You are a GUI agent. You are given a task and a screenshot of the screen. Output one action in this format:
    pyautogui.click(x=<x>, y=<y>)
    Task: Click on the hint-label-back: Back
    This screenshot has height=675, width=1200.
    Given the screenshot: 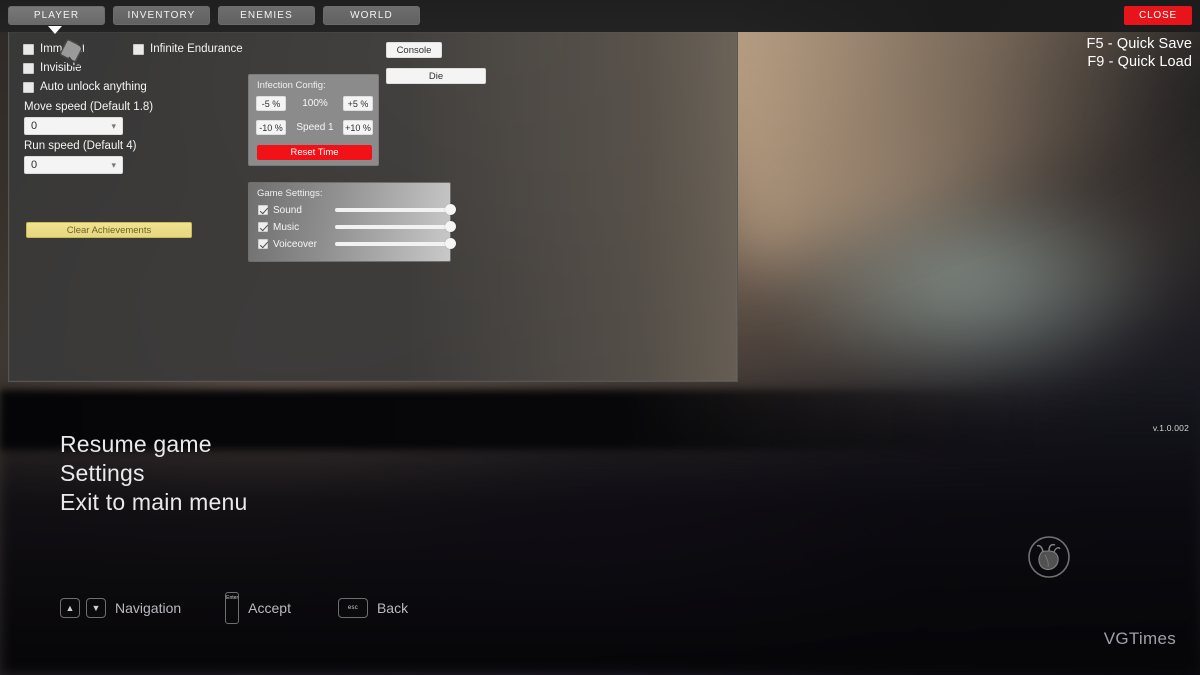 What is the action you would take?
    pyautogui.click(x=392, y=608)
    